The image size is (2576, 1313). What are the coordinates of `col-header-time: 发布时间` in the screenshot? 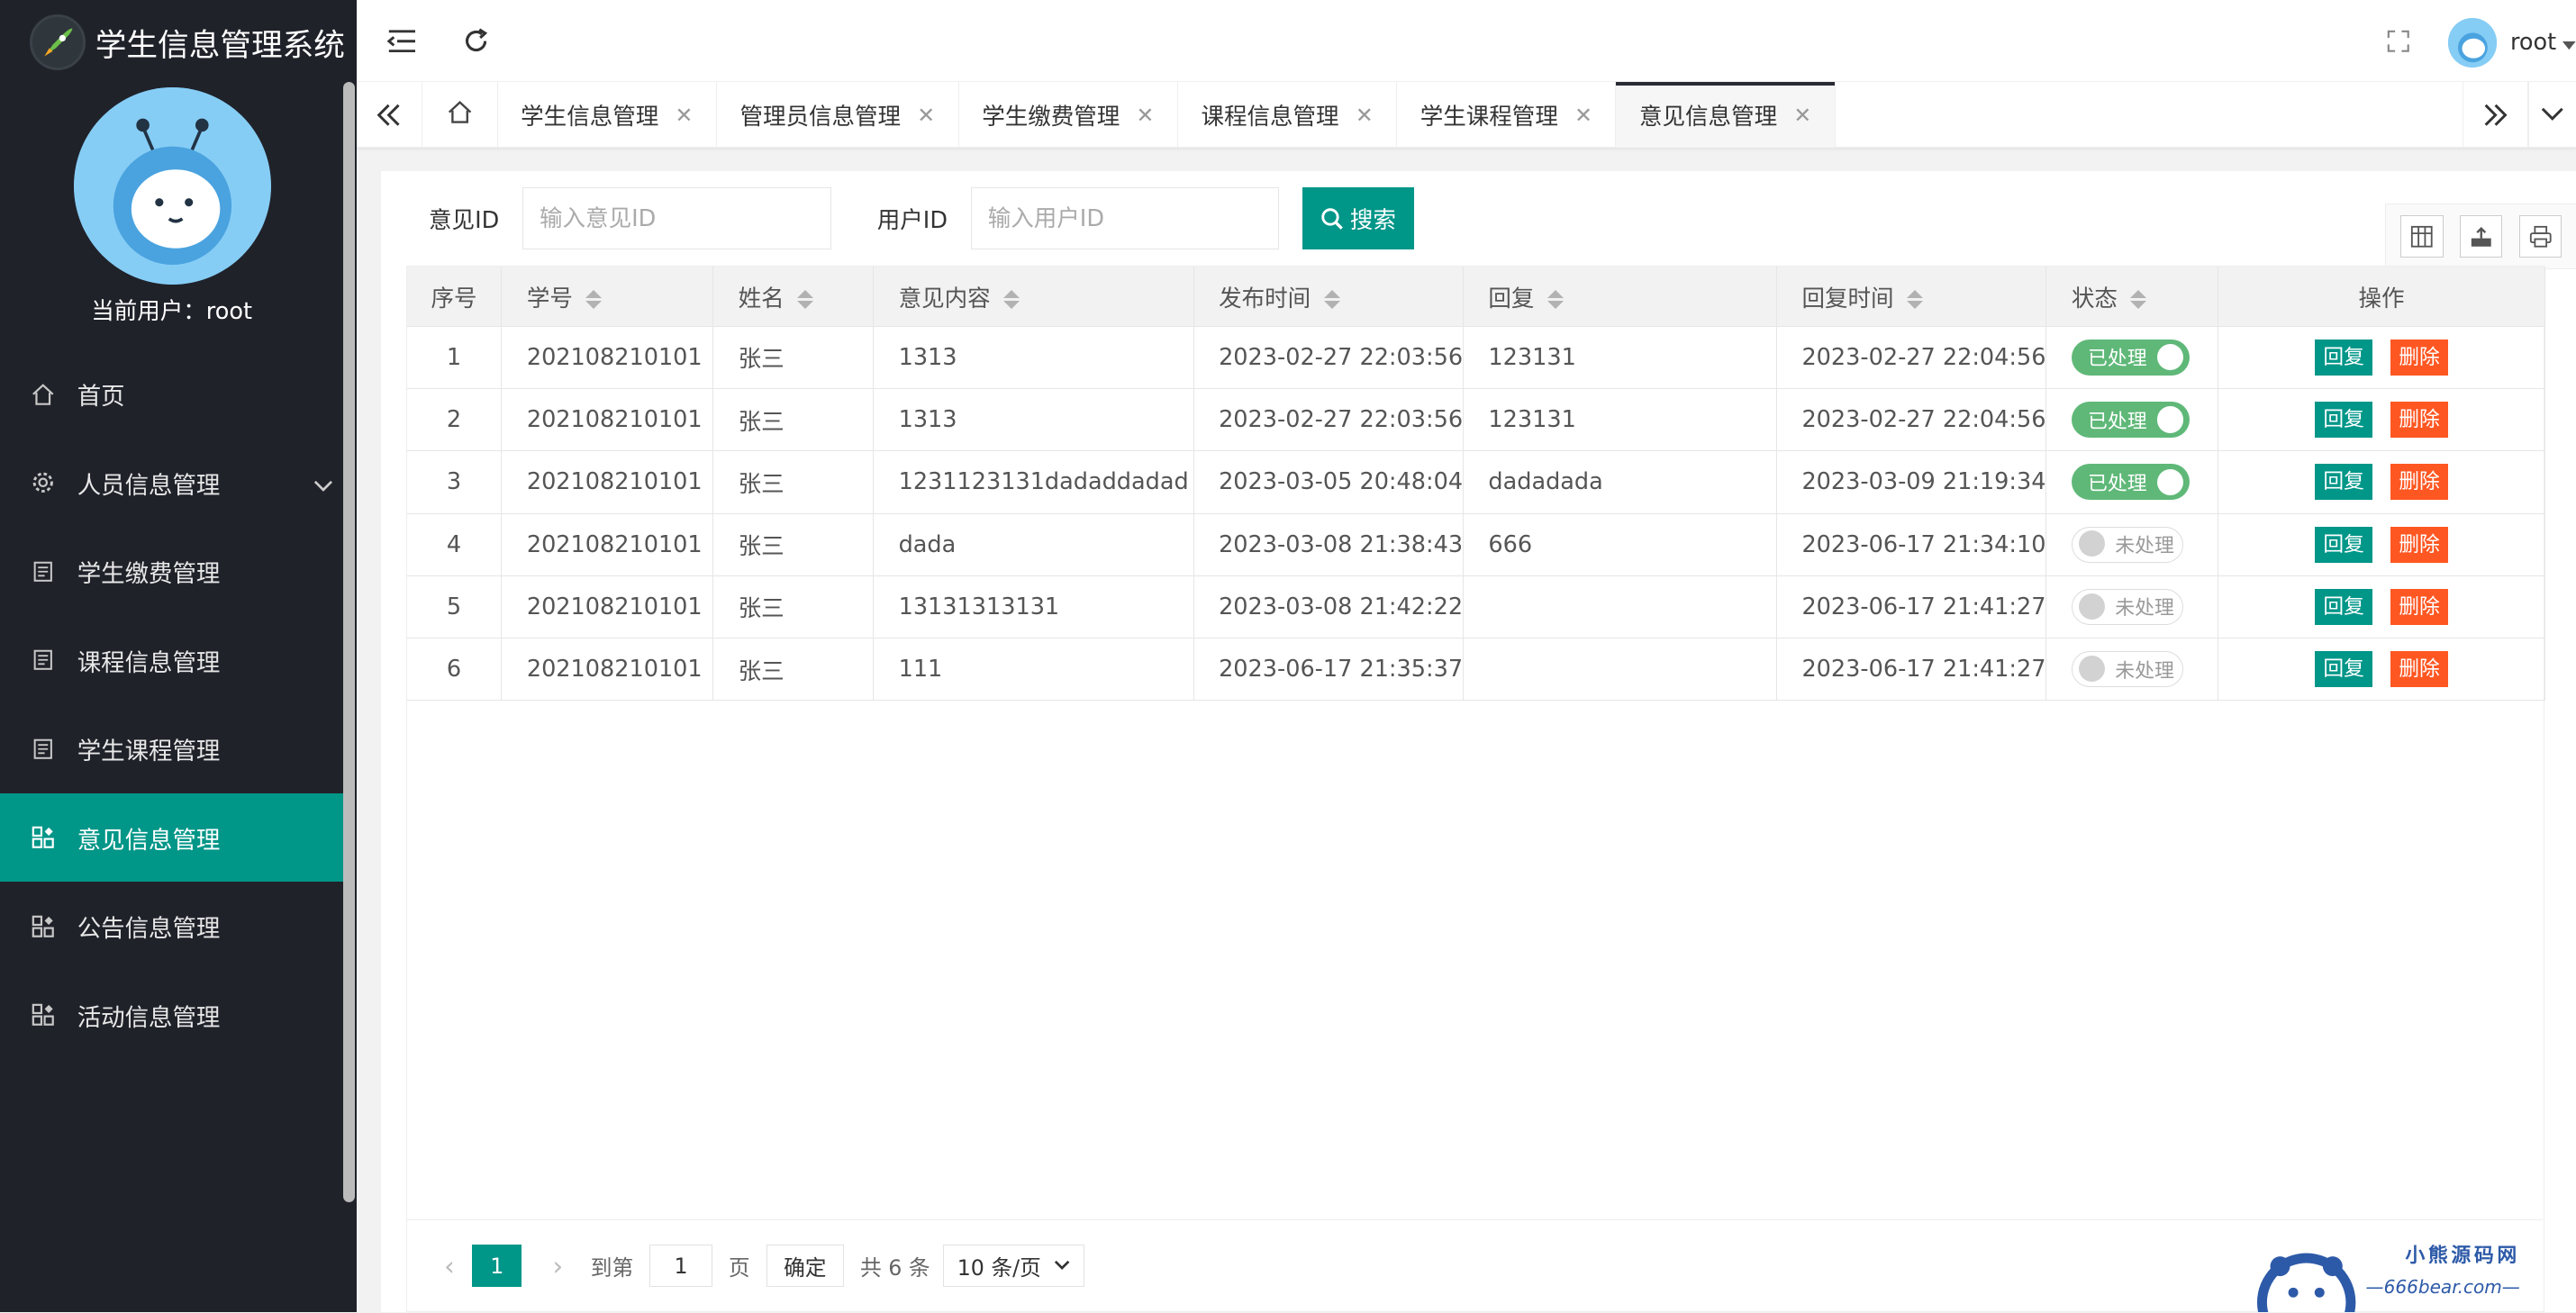 It's located at (1329, 297).